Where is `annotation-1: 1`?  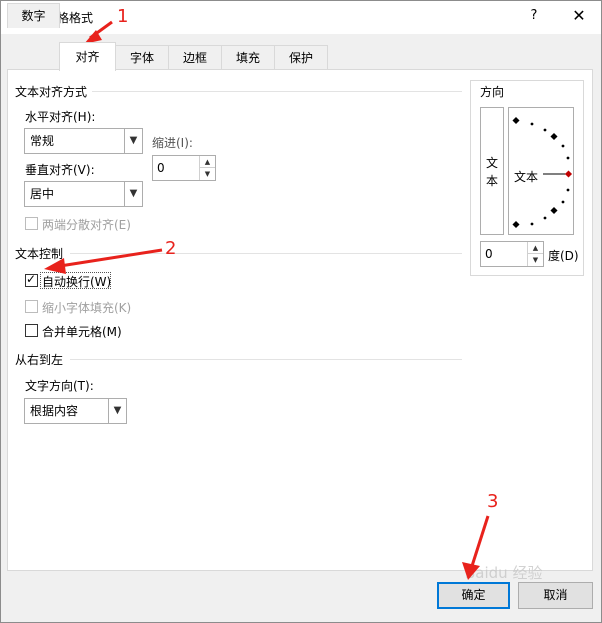
annotation-1: 1 is located at coordinates (123, 16).